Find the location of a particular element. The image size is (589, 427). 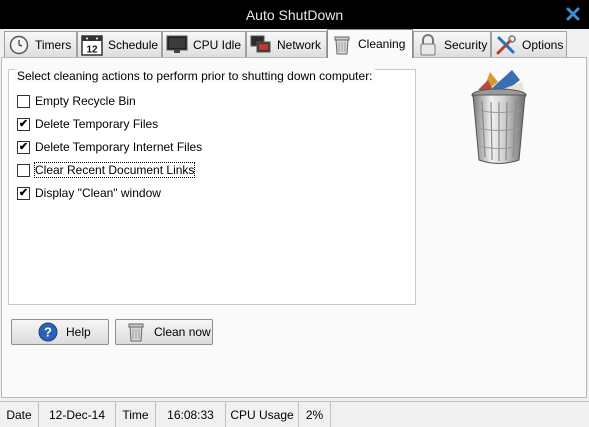

option-label: Delete Temporary Internet Files is located at coordinates (119, 147).